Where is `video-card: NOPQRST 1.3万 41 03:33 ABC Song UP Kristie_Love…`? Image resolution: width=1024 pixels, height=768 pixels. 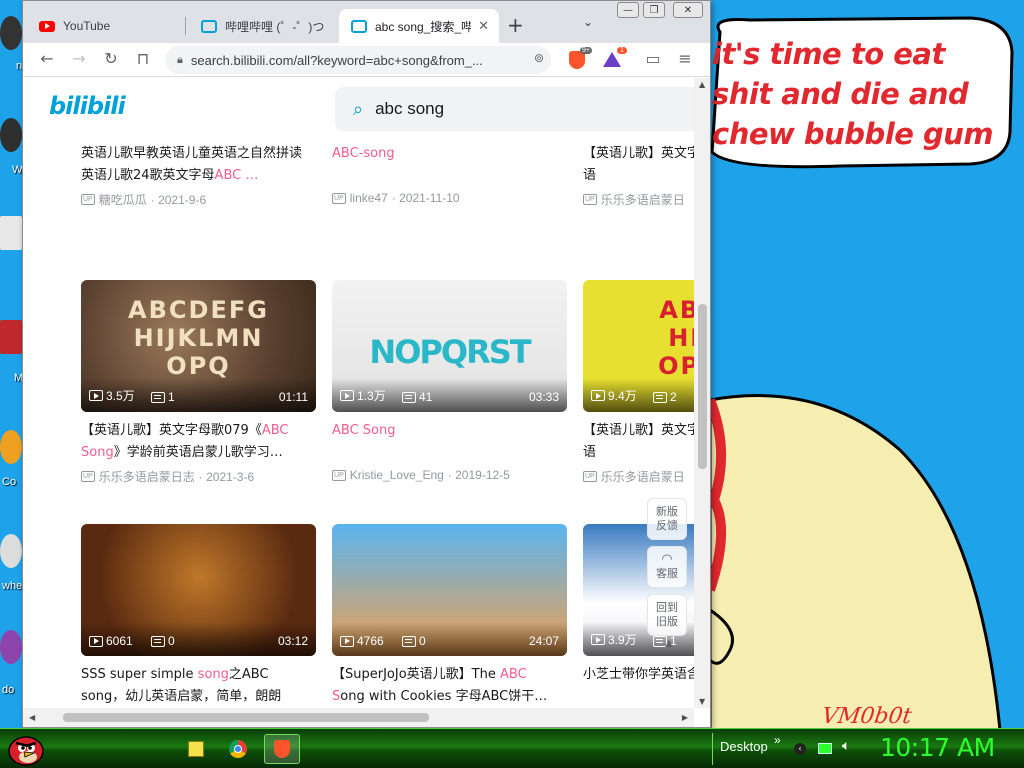 video-card: NOPQRST 1.3万 41 03:33 ABC Song UP Kristie_Love… is located at coordinates (449, 395).